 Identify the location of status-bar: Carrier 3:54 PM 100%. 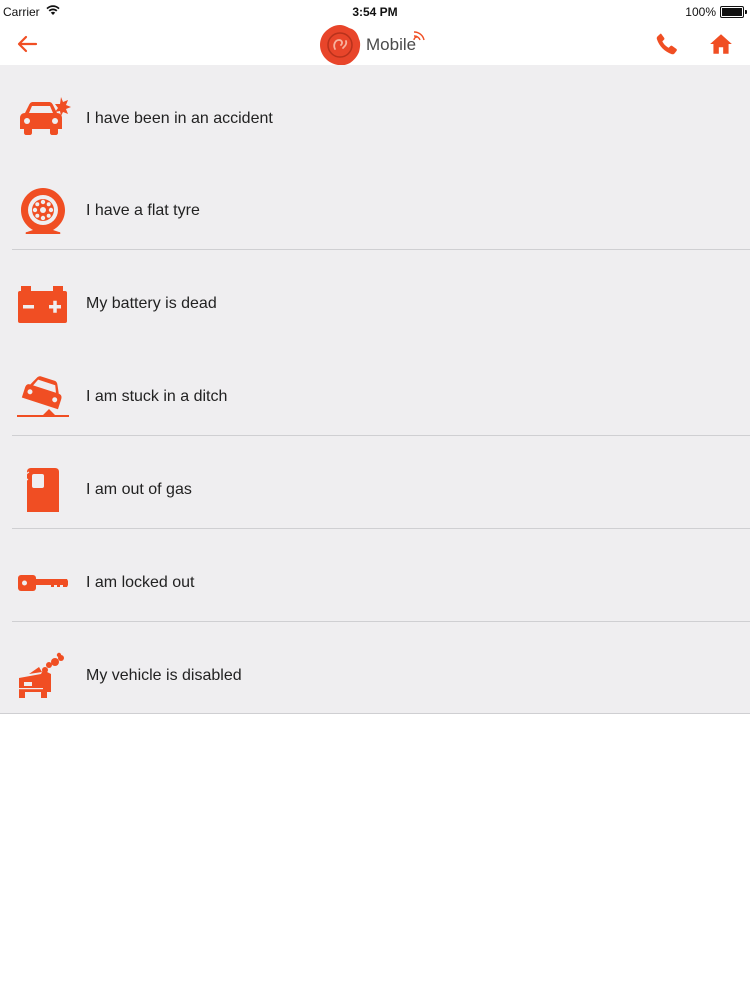
(375, 12).